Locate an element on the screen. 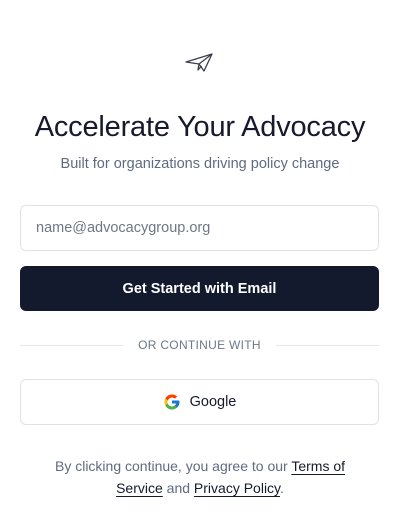 This screenshot has height=525, width=400. or-continue-divider: OR CONTINUE WITH is located at coordinates (200, 345).